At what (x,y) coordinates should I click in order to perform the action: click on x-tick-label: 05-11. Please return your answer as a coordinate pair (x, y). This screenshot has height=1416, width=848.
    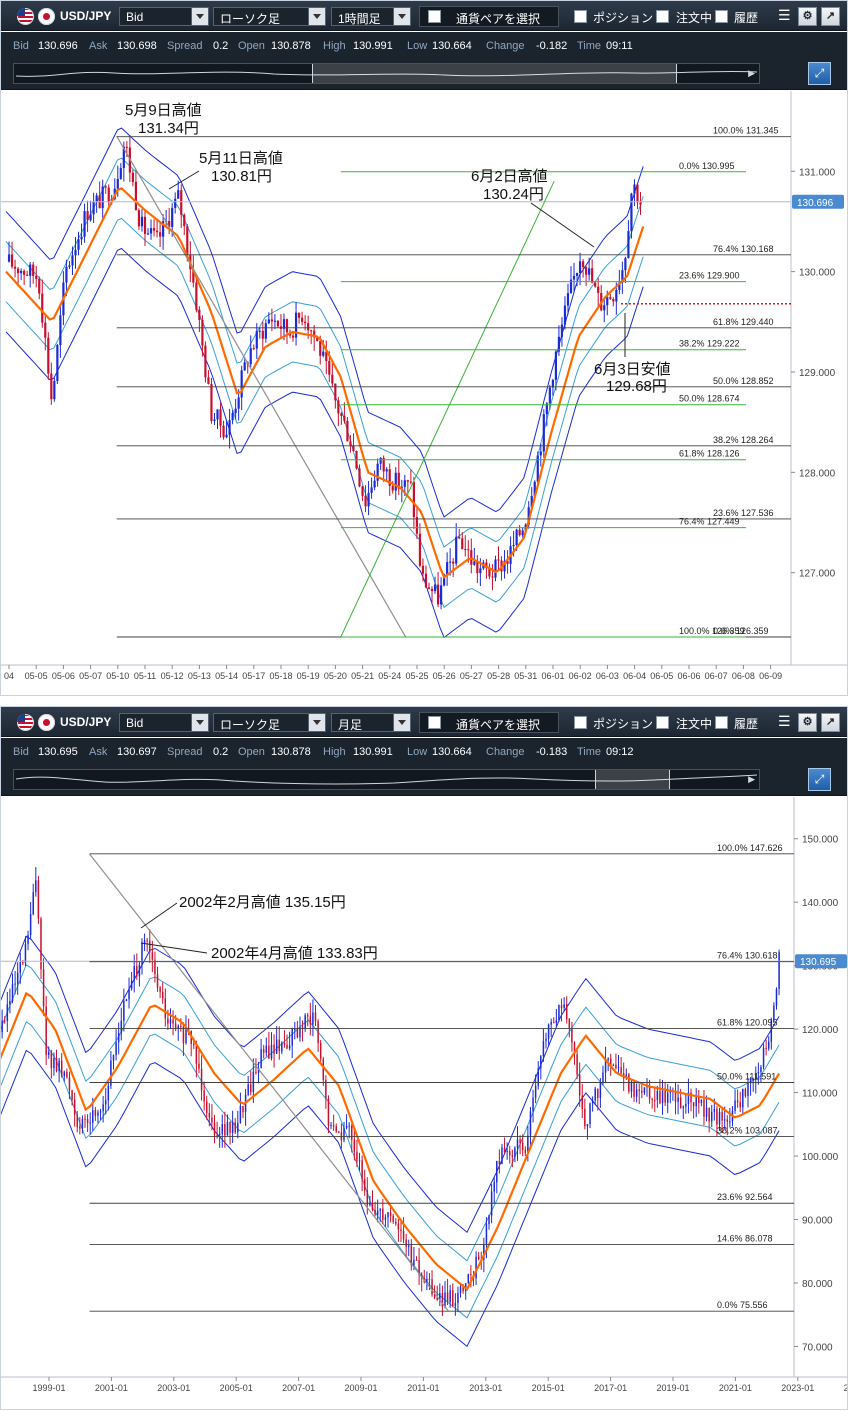
    Looking at the image, I should click on (145, 676).